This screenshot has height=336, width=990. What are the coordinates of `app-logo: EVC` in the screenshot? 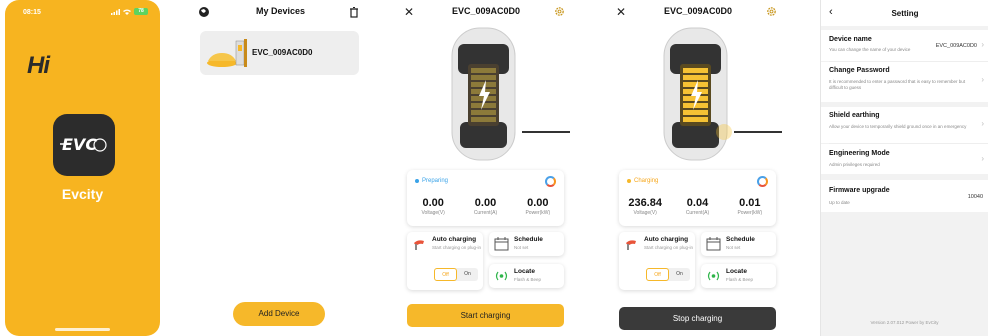 It's located at (84, 145).